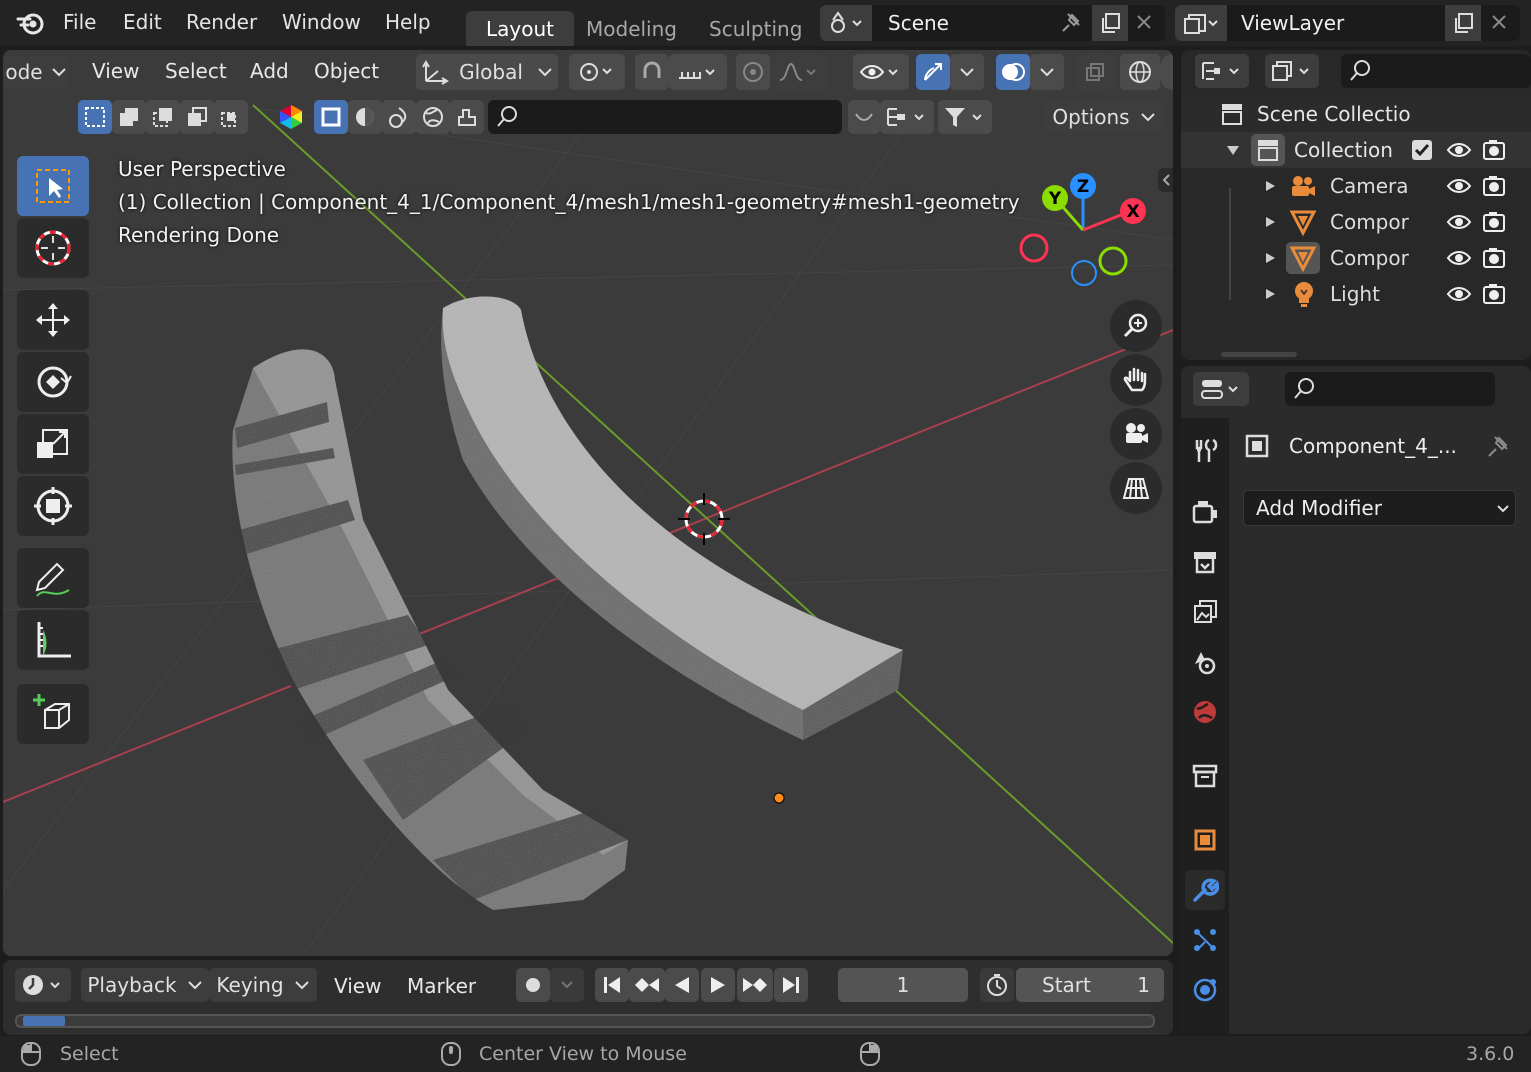  What do you see at coordinates (965, 117) in the screenshot?
I see `filter-funnel-icon` at bounding box center [965, 117].